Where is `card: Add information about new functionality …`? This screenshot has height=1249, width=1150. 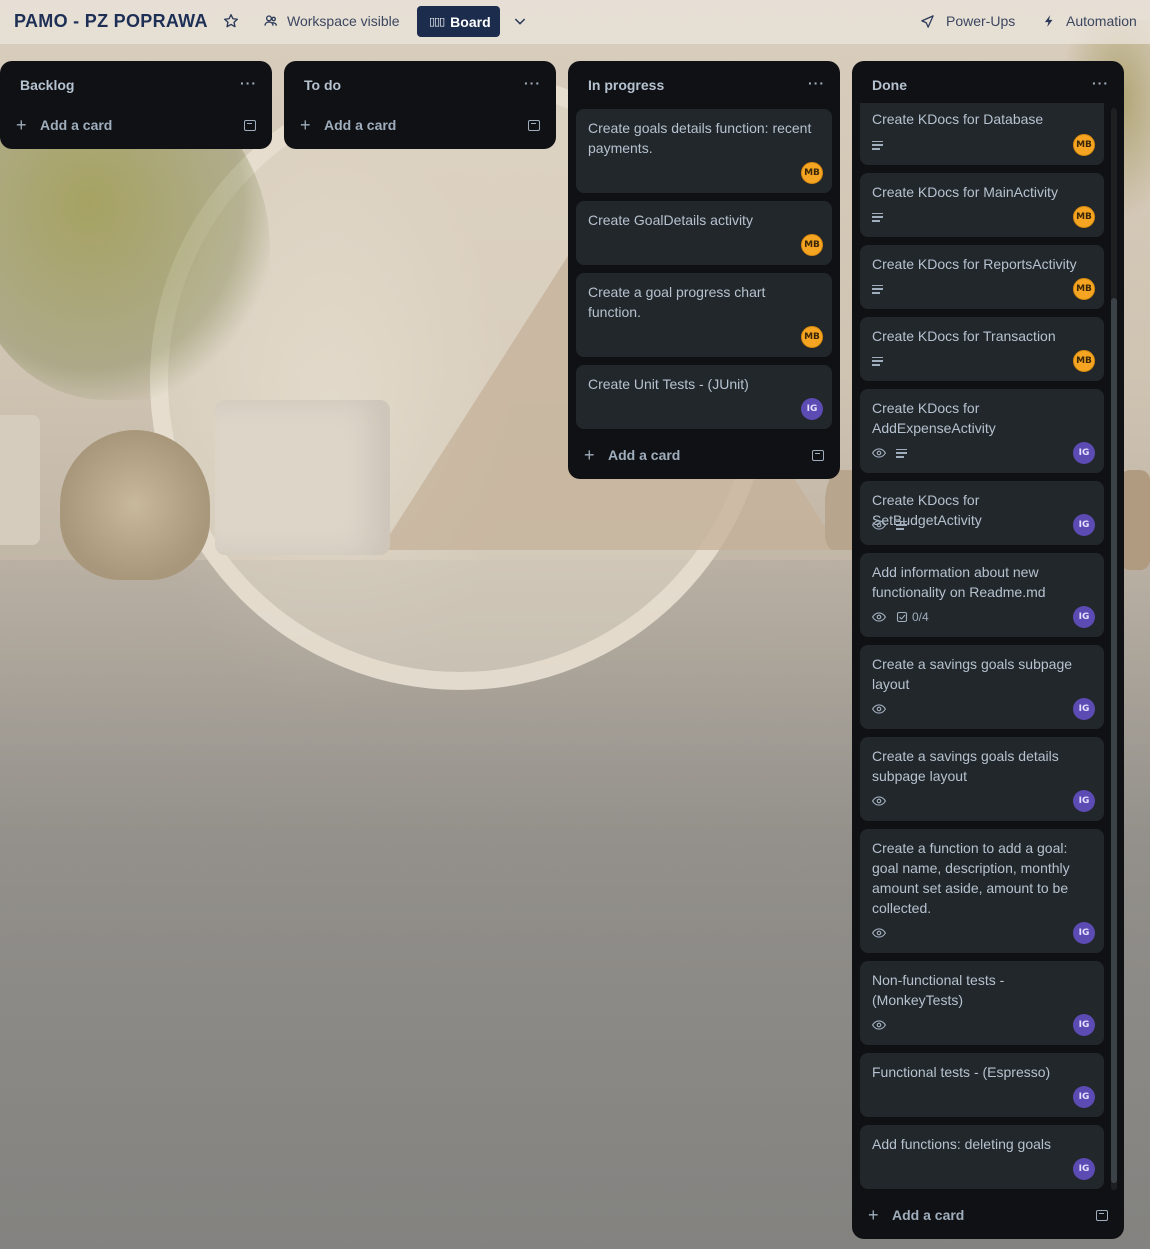
card: Add information about new functionality … is located at coordinates (982, 595).